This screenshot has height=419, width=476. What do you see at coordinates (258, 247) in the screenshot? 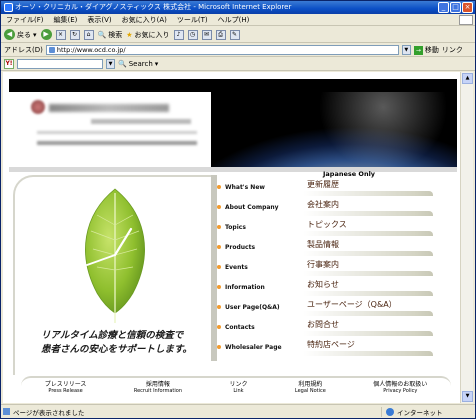
I see `nav-products: Products` at bounding box center [258, 247].